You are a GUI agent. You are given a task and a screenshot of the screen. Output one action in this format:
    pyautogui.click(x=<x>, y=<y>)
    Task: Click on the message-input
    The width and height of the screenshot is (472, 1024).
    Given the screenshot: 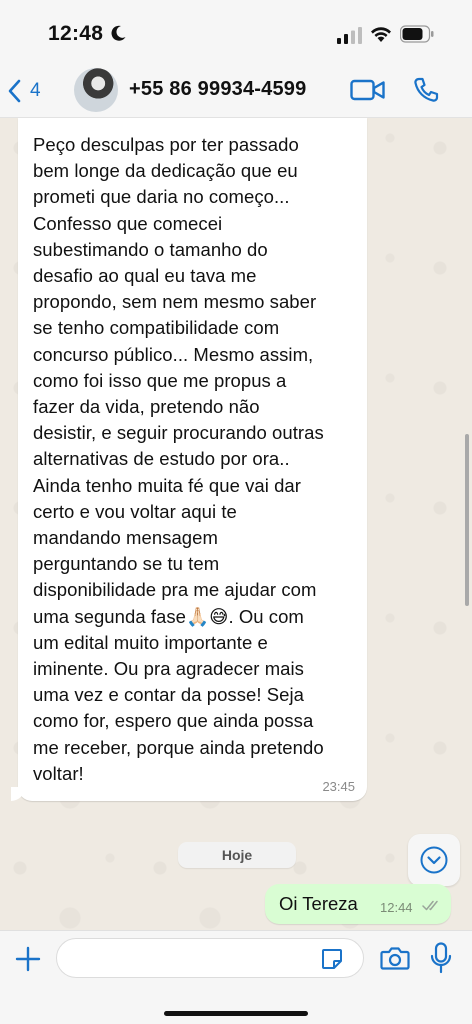 What is the action you would take?
    pyautogui.click(x=210, y=958)
    